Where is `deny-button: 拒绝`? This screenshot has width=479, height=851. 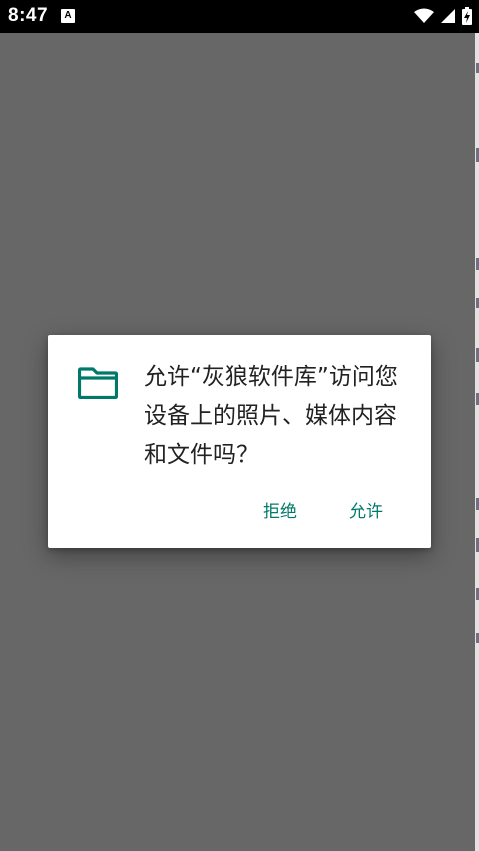 deny-button: 拒绝 is located at coordinates (280, 512).